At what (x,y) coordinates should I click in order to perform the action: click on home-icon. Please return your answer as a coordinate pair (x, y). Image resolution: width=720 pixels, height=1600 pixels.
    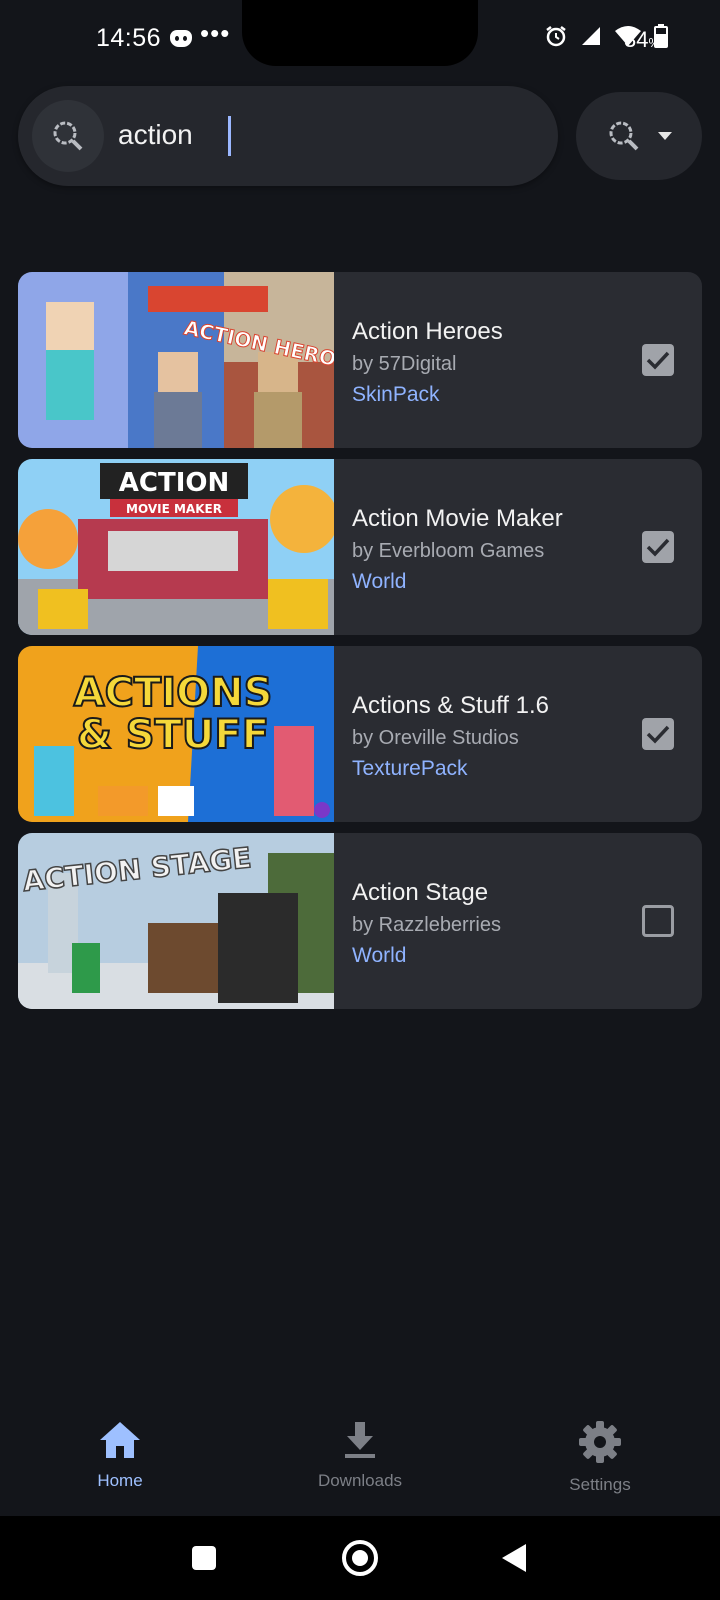
    Looking at the image, I should click on (120, 1440).